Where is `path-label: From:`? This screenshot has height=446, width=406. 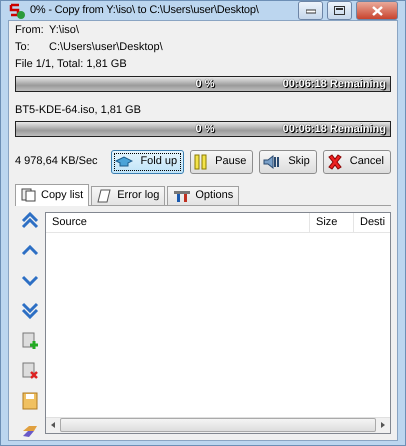
path-label: From: is located at coordinates (30, 31).